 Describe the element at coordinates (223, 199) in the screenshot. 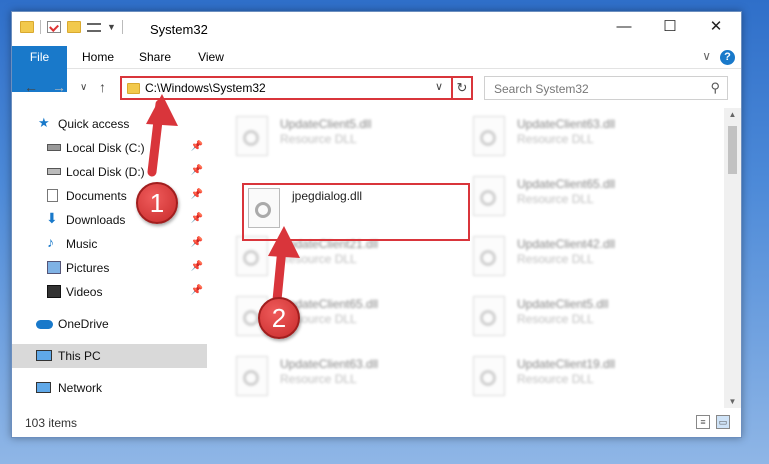

I see `annotation-arrows` at that location.